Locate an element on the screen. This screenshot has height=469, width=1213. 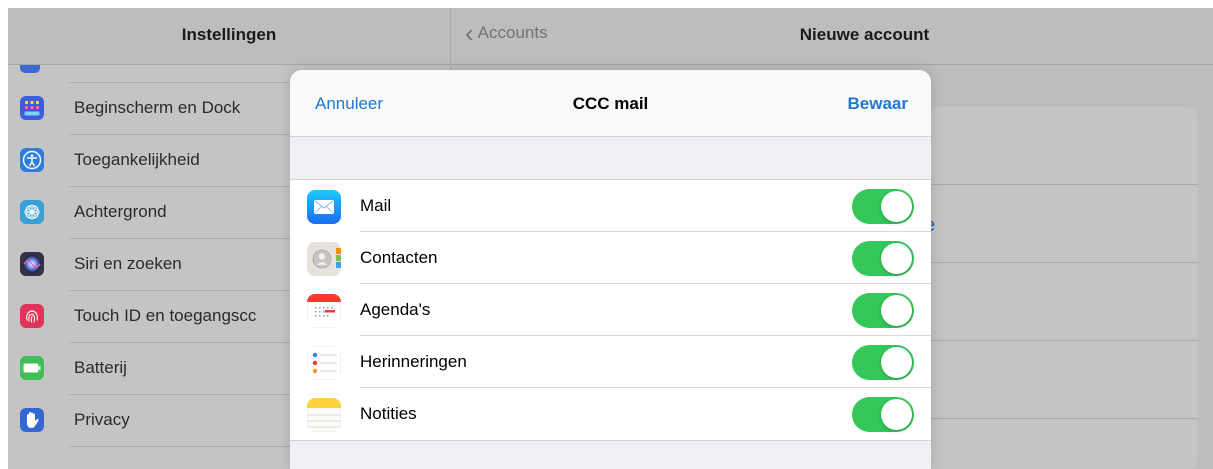
detail-title: Nieuwe account is located at coordinates (864, 34).